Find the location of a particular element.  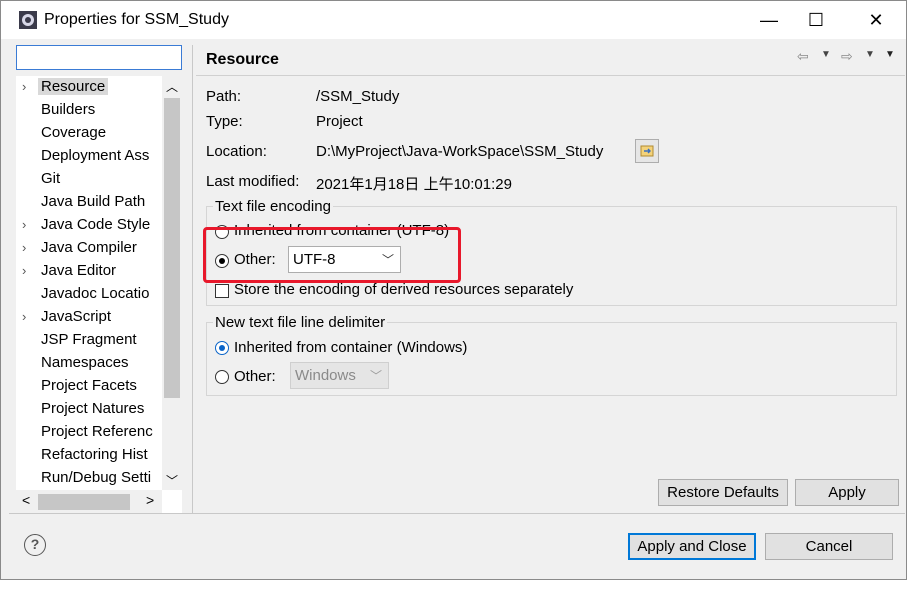

scroll-up-icon: ︿ is located at coordinates (172, 86).